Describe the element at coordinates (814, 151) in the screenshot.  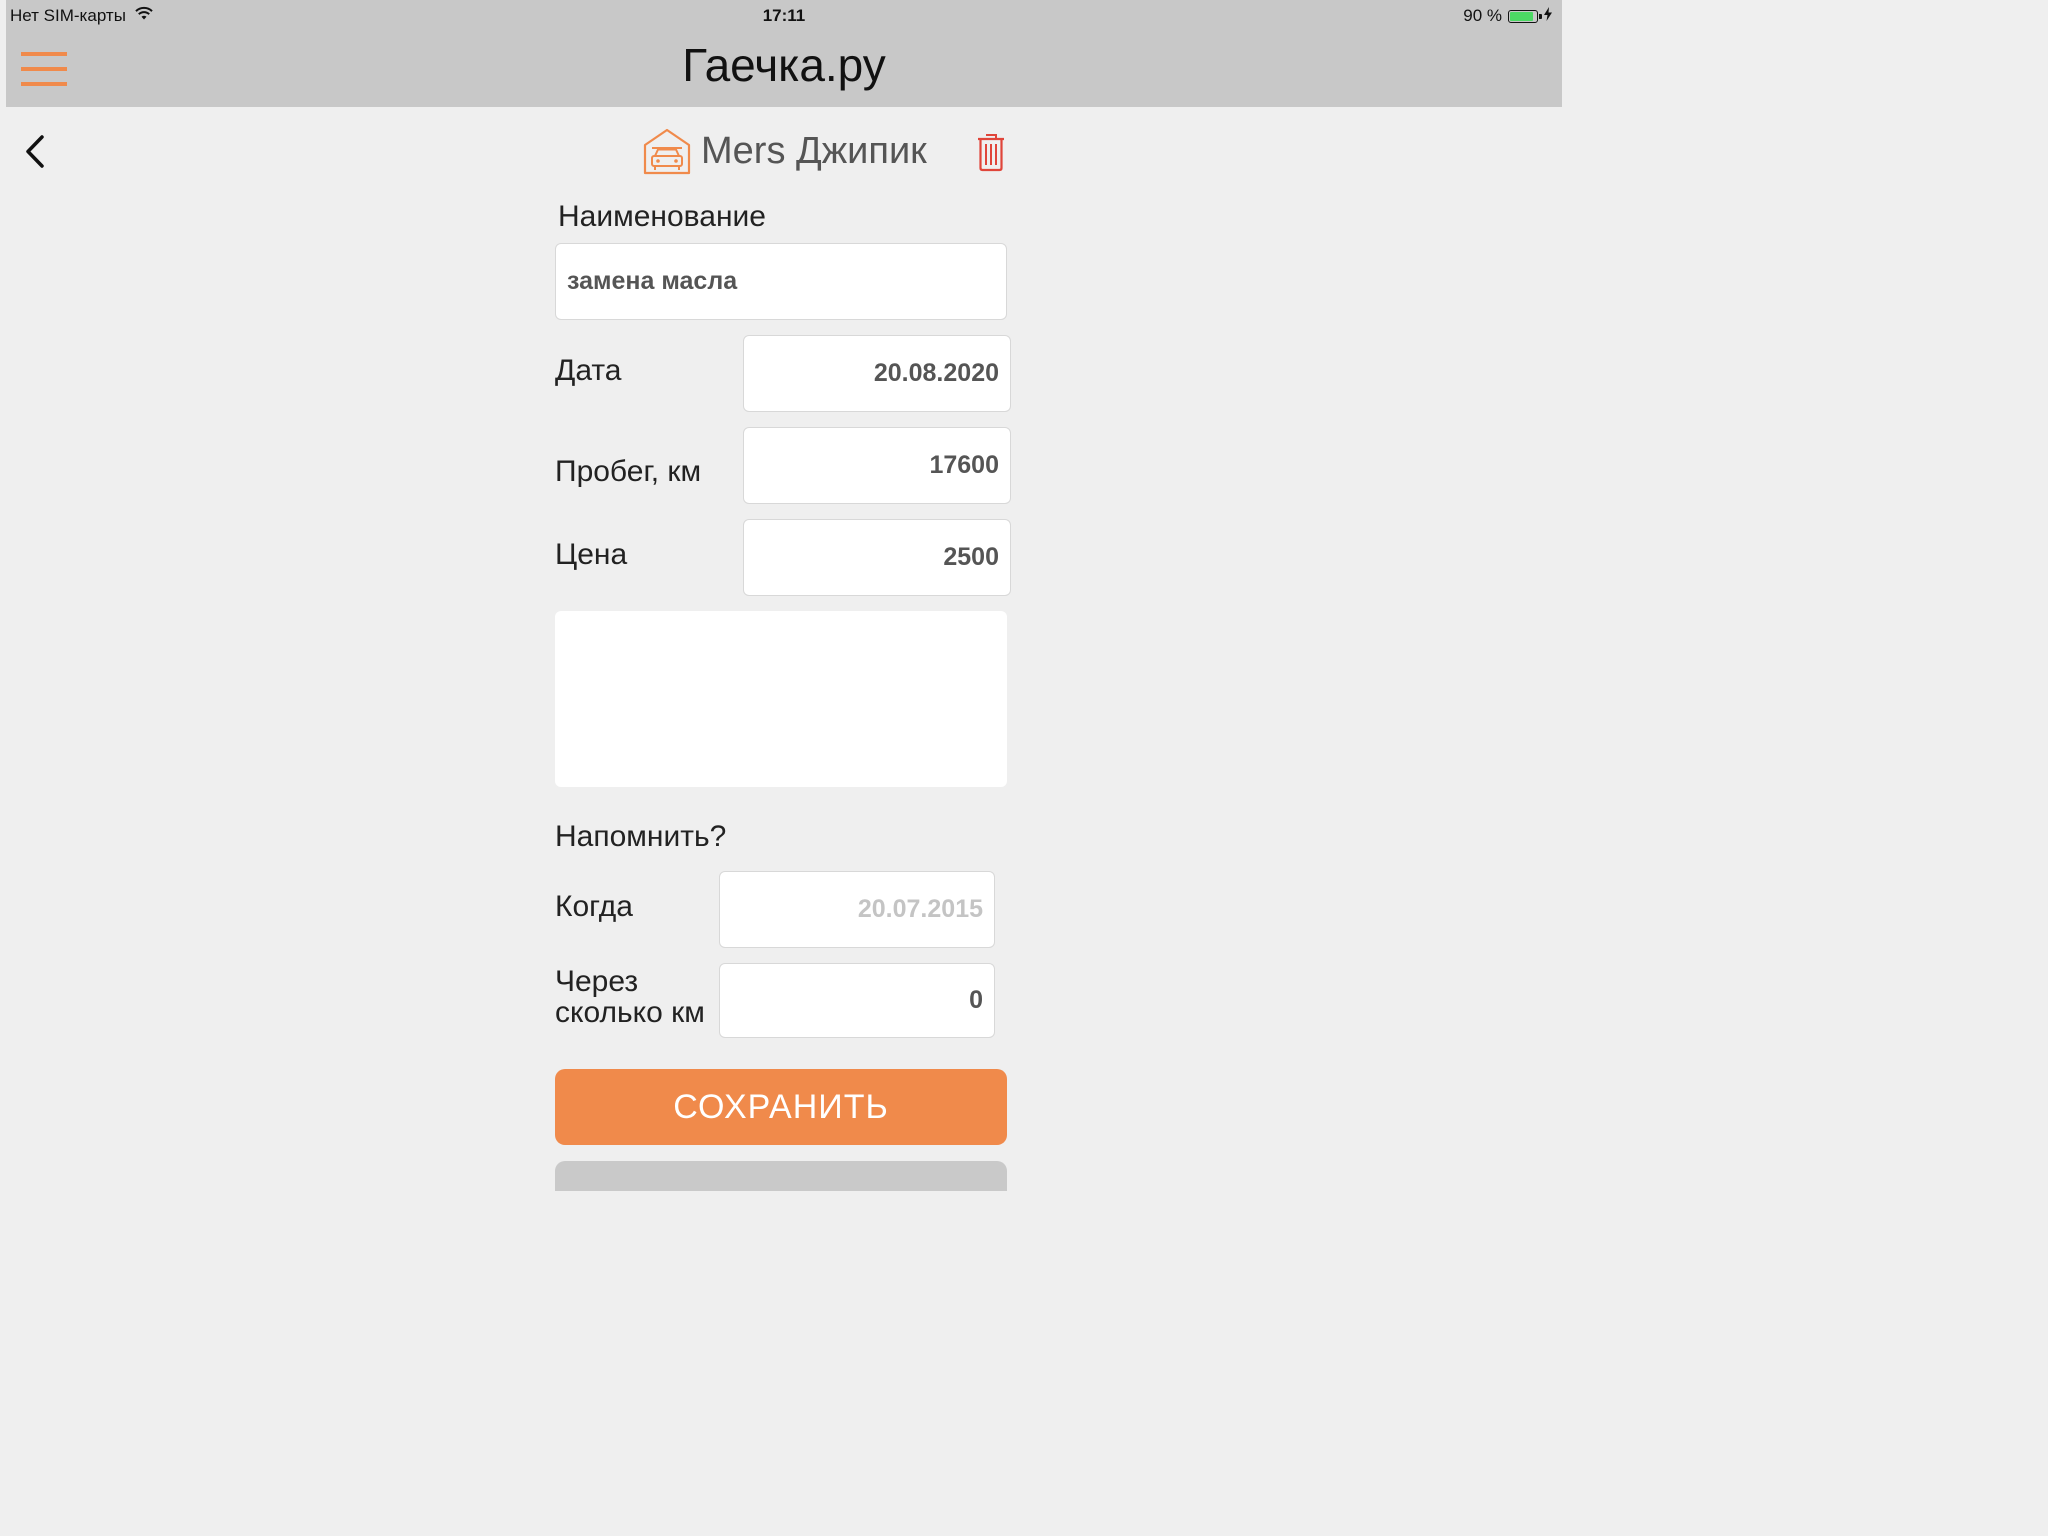
I see `car-name: Mers Джипик` at that location.